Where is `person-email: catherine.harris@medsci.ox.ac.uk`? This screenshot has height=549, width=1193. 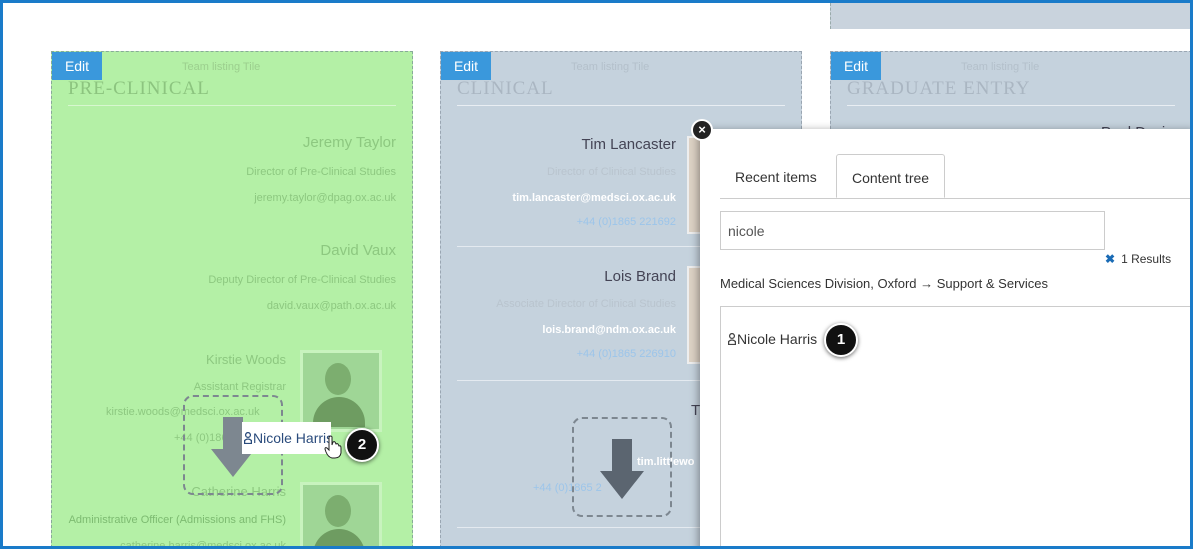
person-email: catherine.harris@medsci.ox.ac.uk is located at coordinates (203, 543).